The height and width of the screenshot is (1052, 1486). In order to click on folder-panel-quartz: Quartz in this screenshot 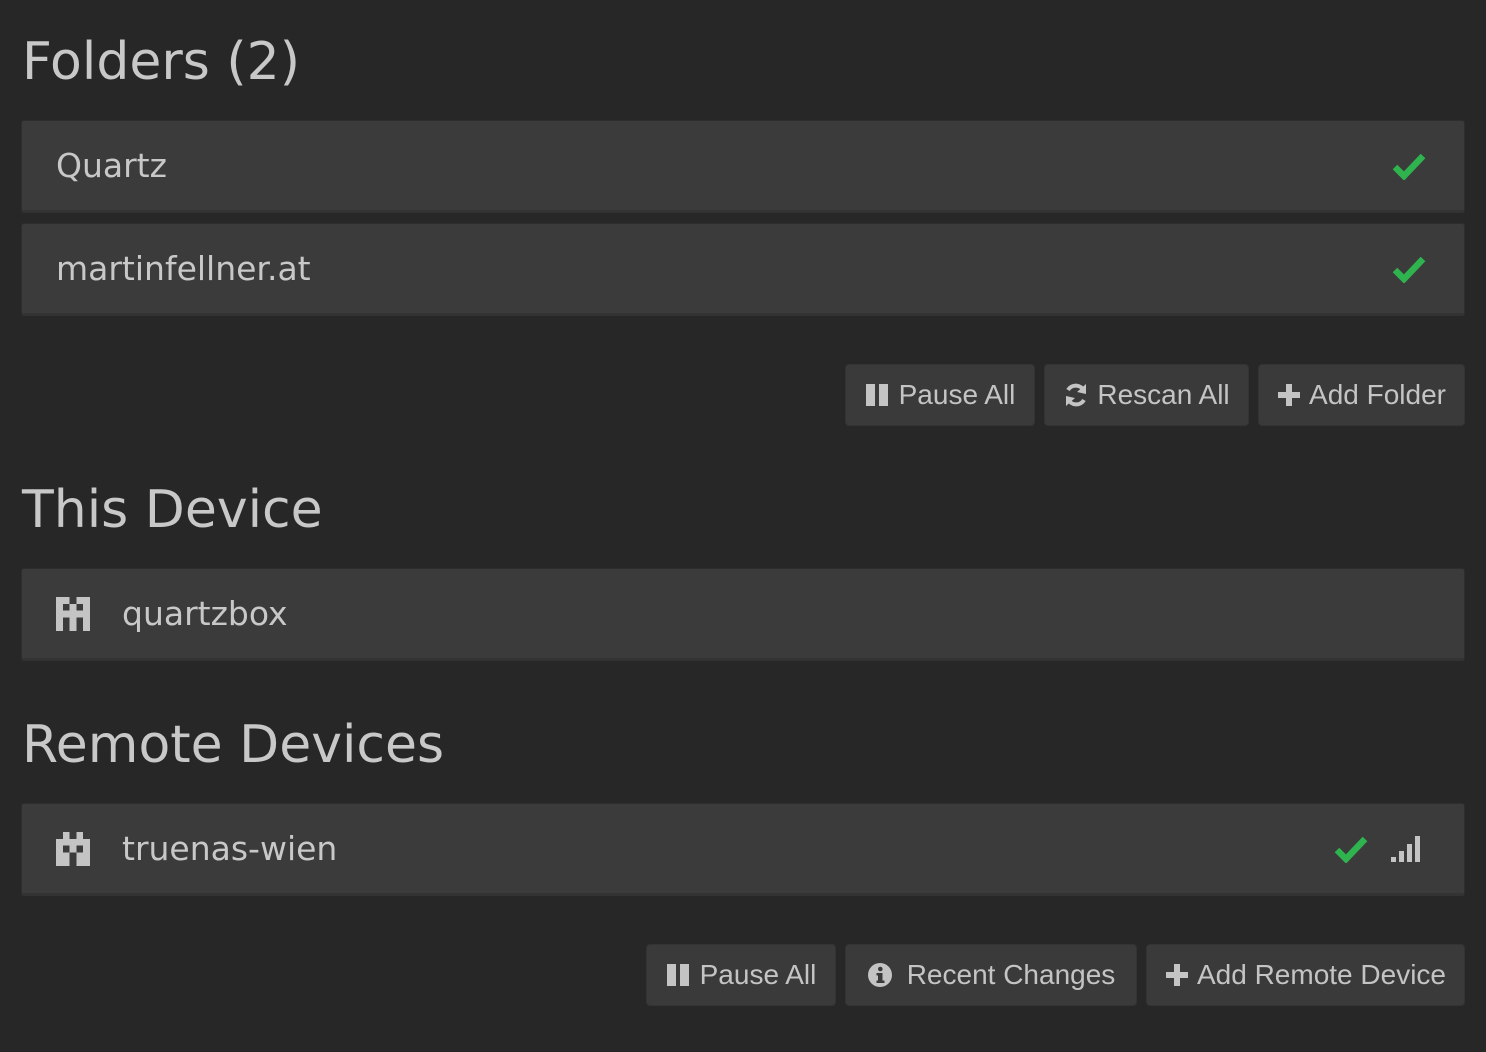, I will do `click(743, 166)`.